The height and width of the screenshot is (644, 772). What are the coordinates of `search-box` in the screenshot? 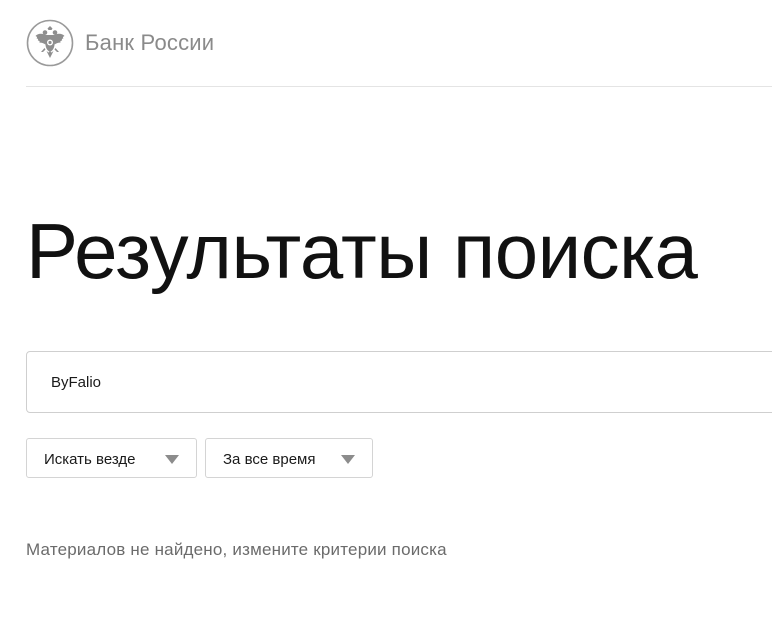 It's located at (399, 382).